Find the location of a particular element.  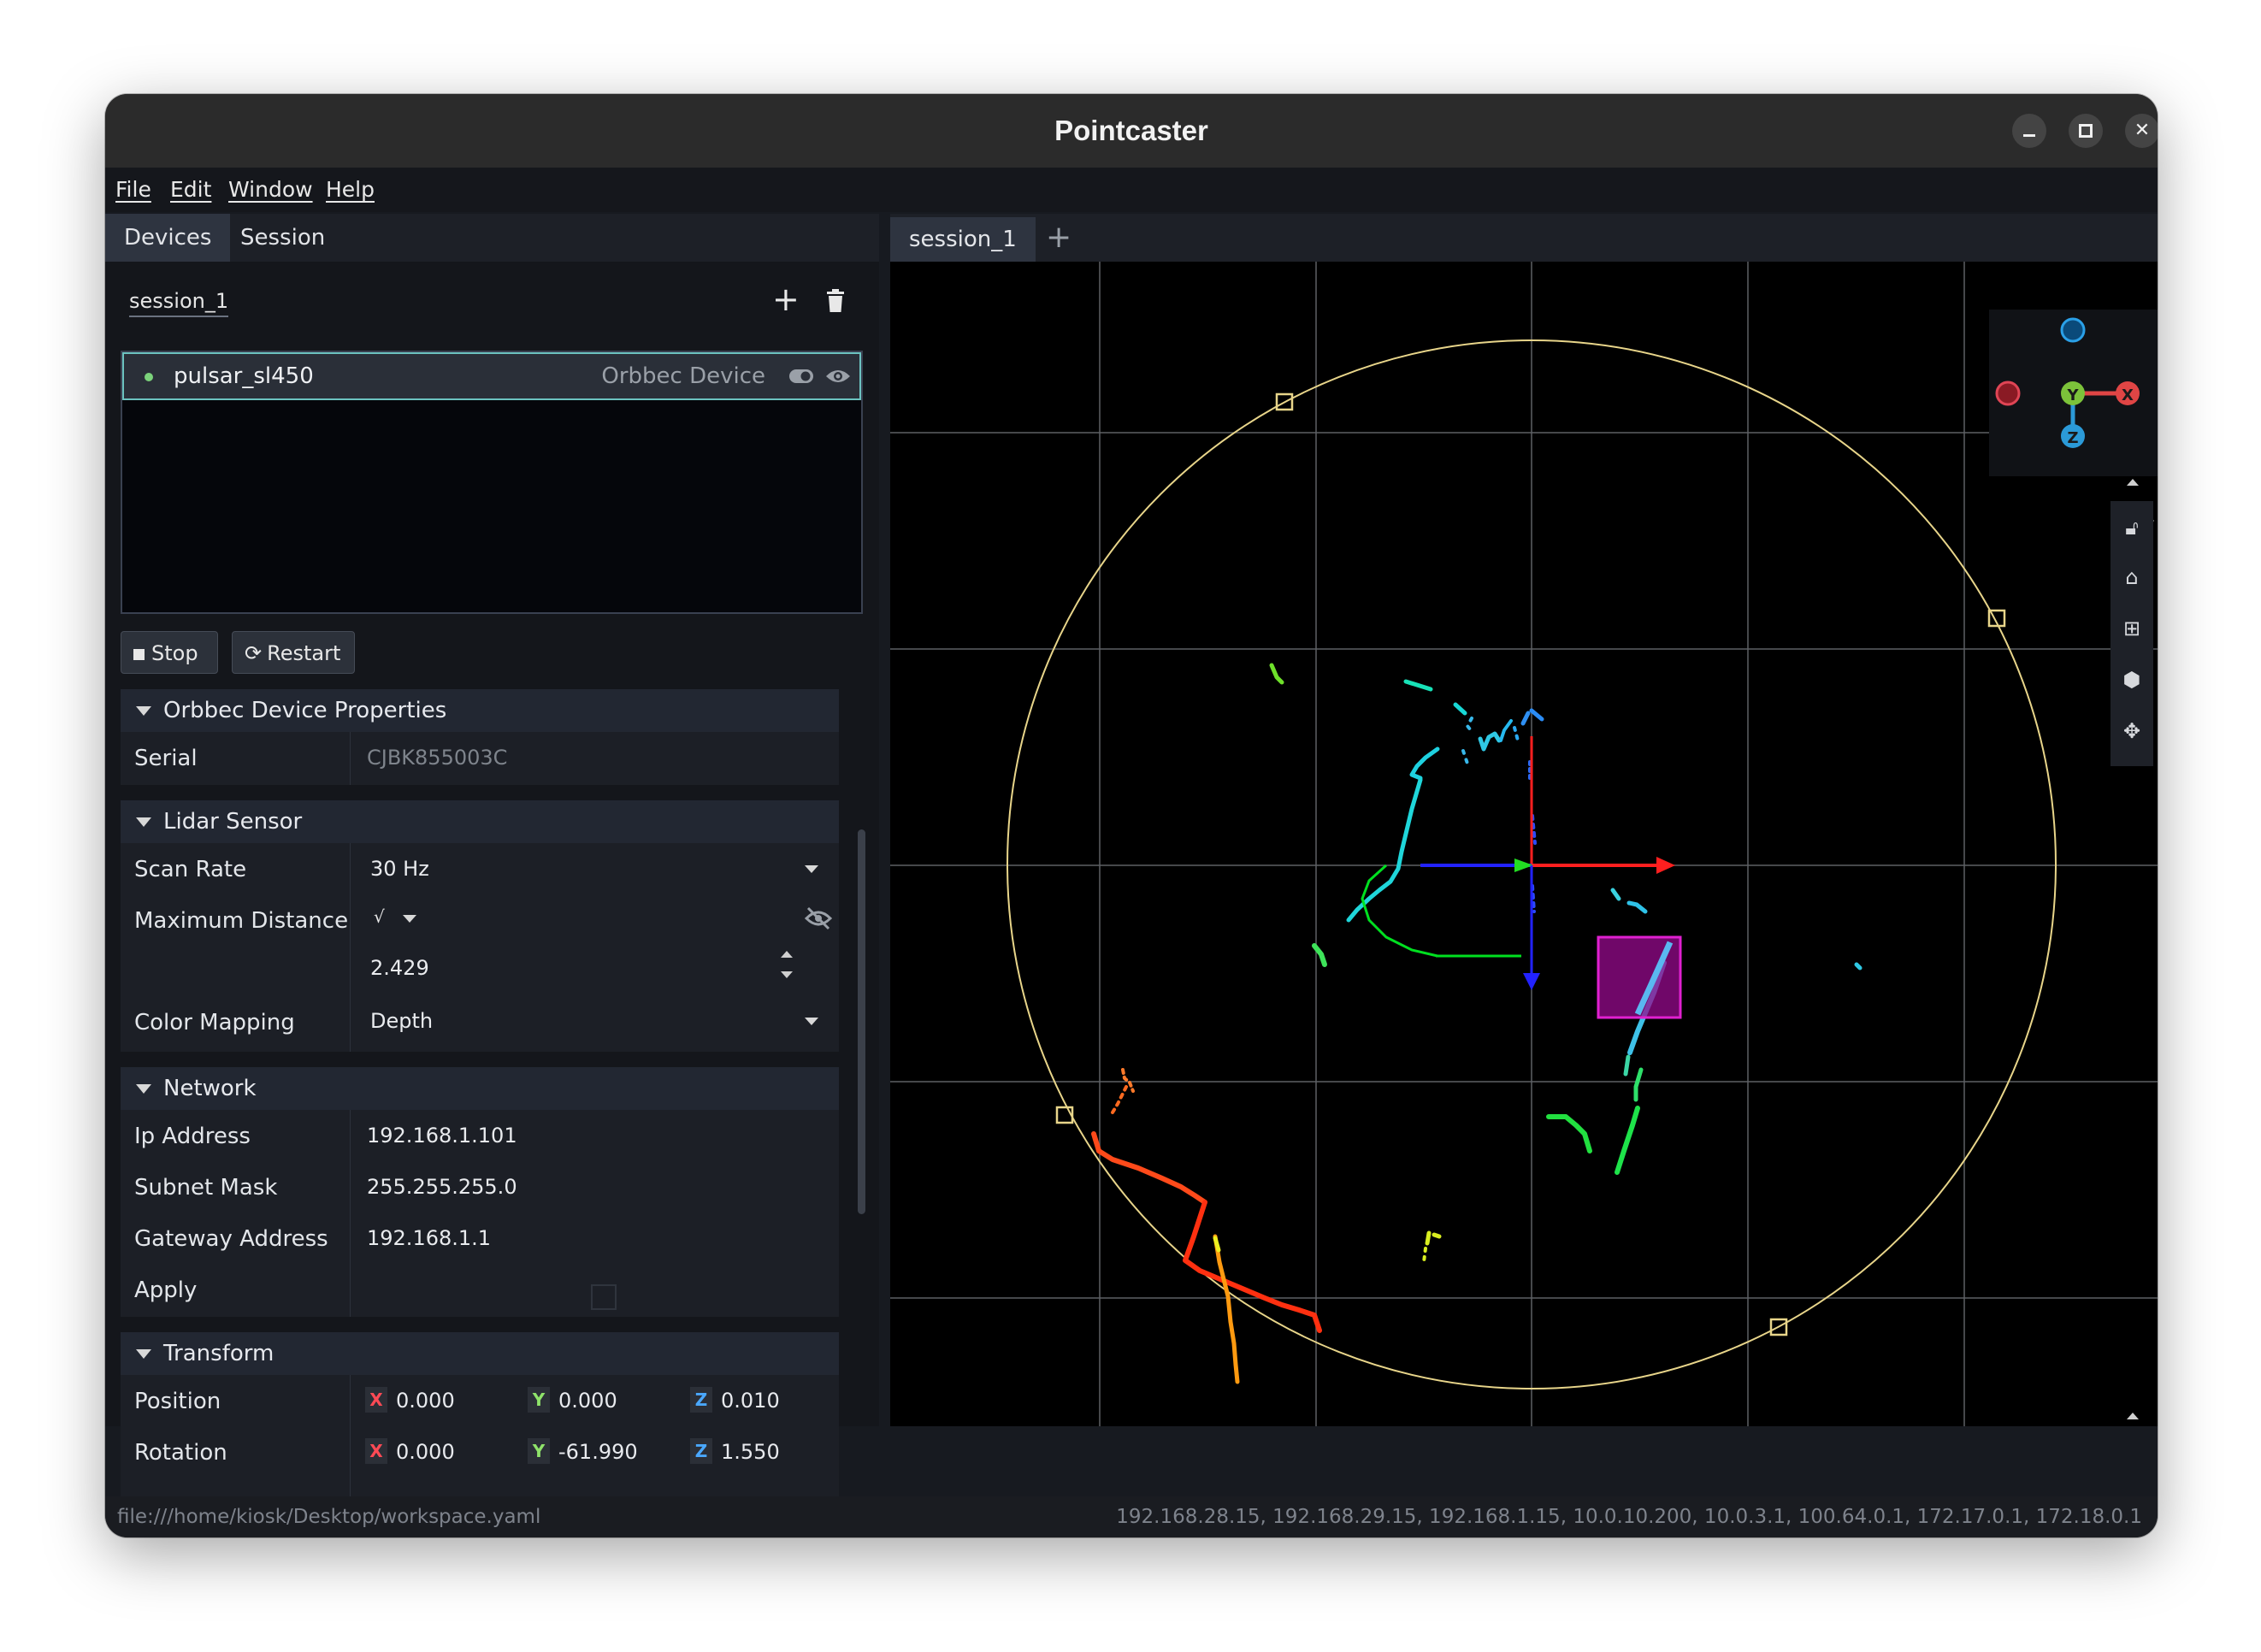

restart-button: ⟳ Restart is located at coordinates (293, 652).